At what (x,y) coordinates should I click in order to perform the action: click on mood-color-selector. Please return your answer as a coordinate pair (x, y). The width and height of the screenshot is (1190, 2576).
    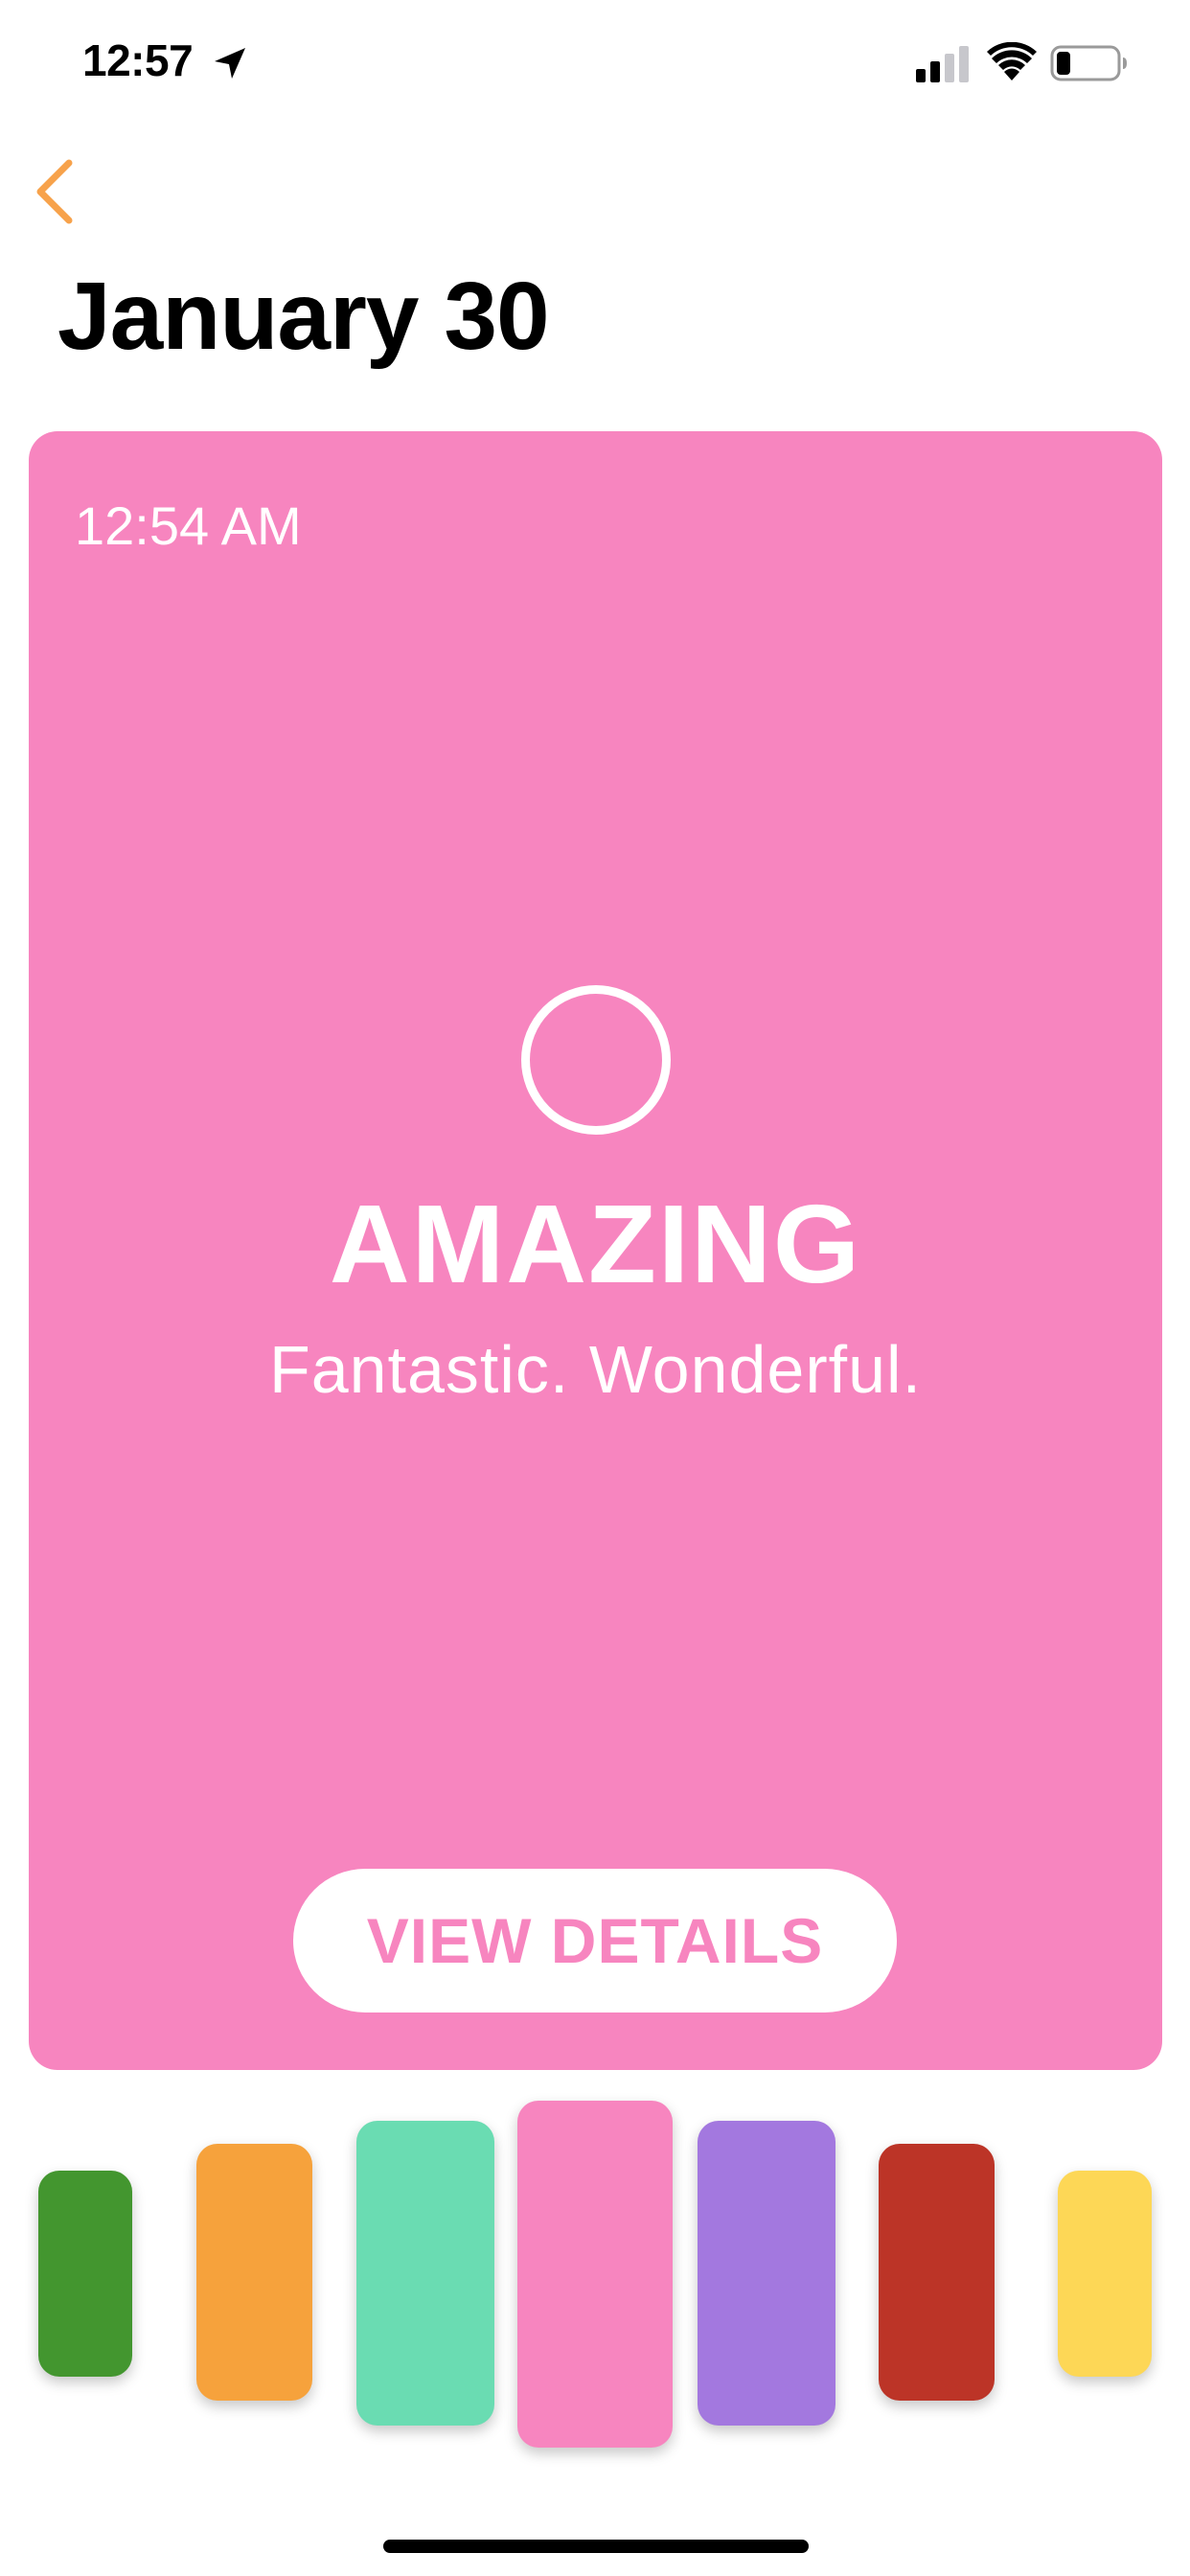
    Looking at the image, I should click on (595, 2280).